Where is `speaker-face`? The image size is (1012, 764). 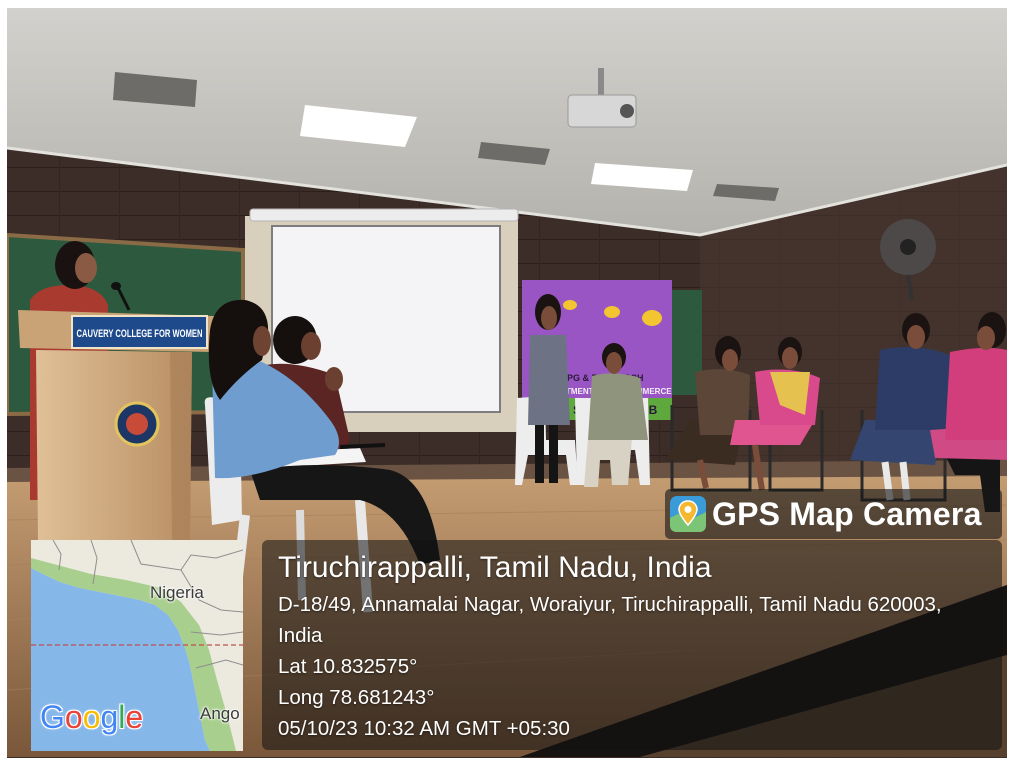 speaker-face is located at coordinates (86, 268).